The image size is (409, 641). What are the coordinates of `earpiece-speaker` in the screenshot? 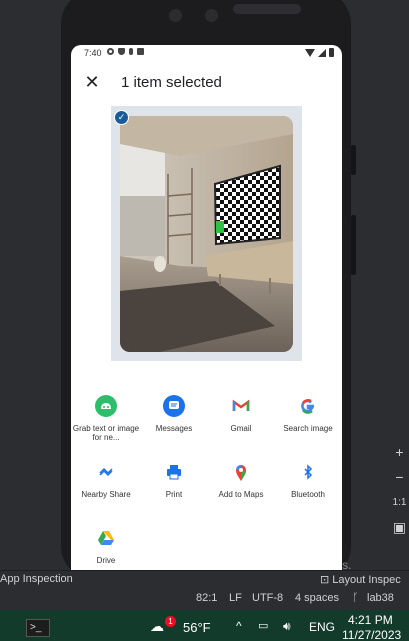 It's located at (267, 9).